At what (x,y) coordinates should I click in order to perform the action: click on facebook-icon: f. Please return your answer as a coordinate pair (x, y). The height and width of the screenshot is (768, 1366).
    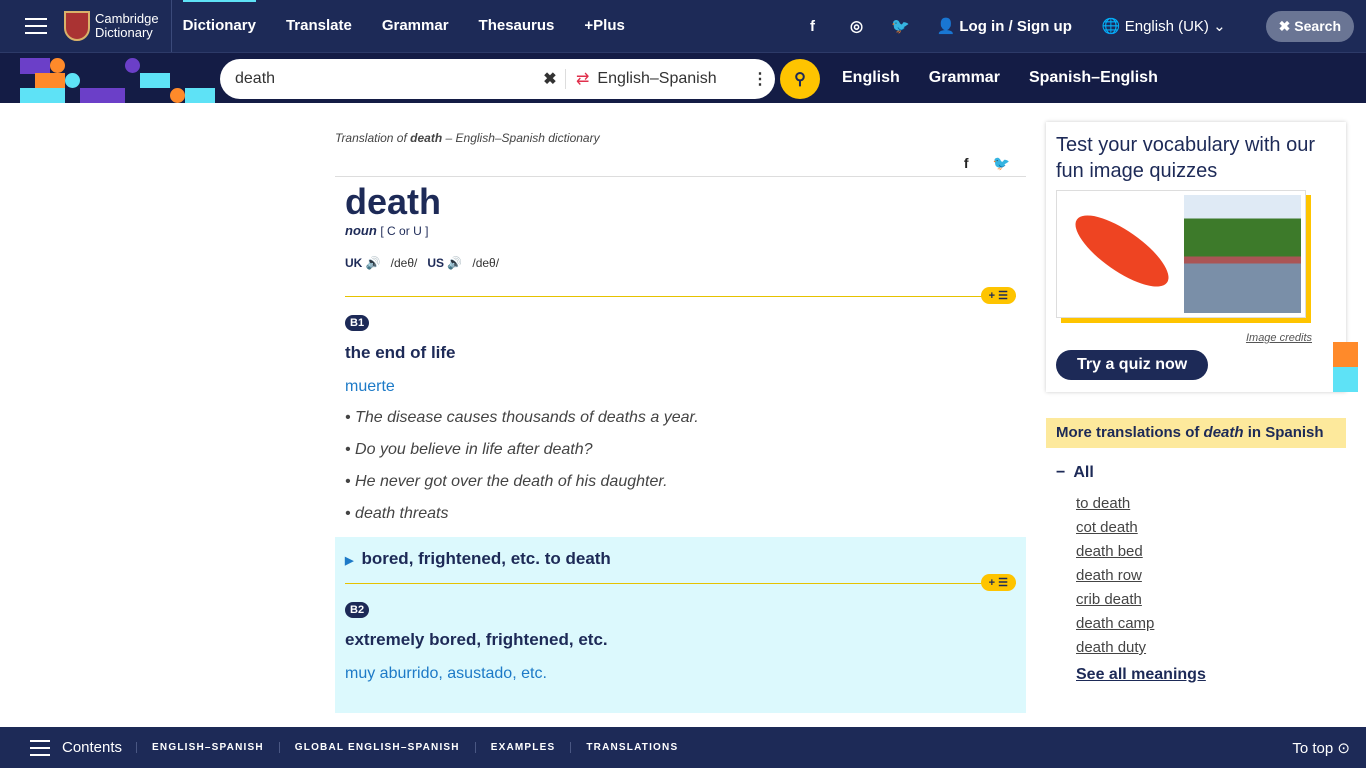
    Looking at the image, I should click on (813, 26).